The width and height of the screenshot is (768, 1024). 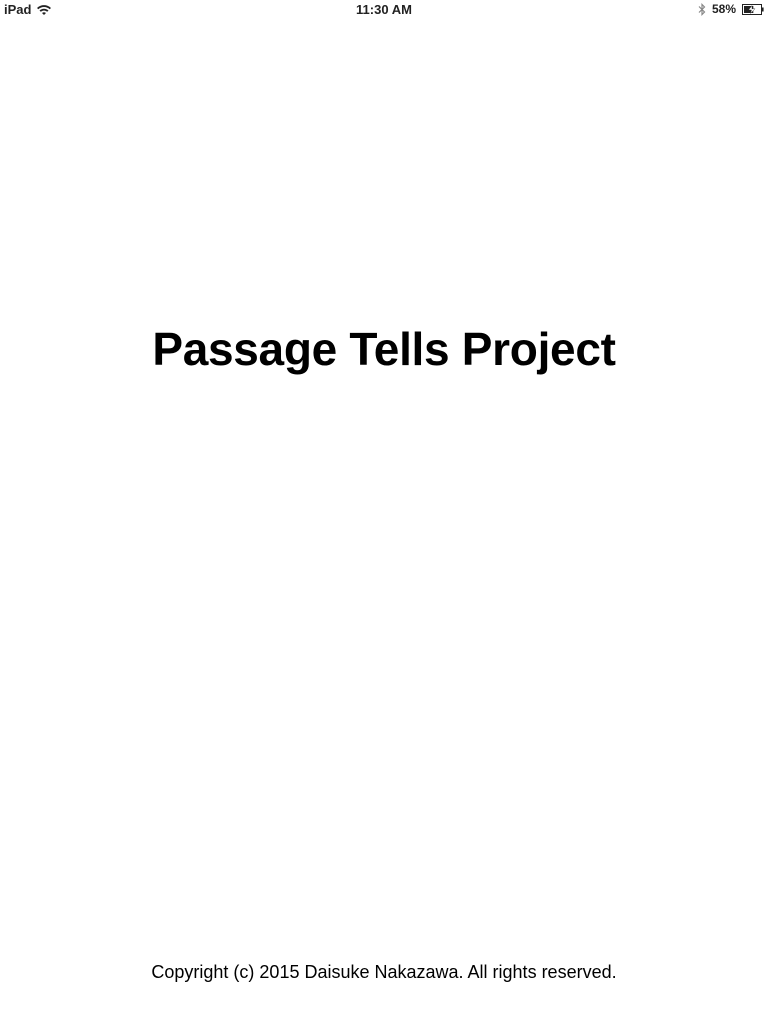 I want to click on status-time: 11:30 AM, so click(x=384, y=9).